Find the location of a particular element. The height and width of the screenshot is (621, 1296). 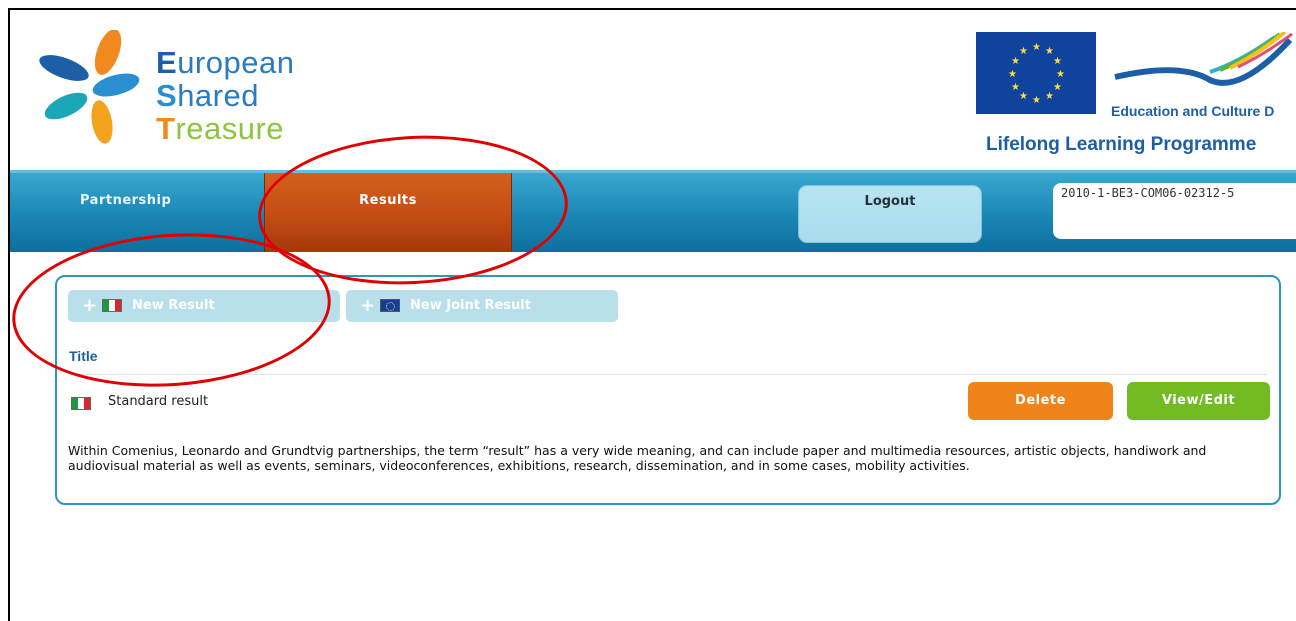

new-joint-result-label: New Joint Result is located at coordinates (470, 305).